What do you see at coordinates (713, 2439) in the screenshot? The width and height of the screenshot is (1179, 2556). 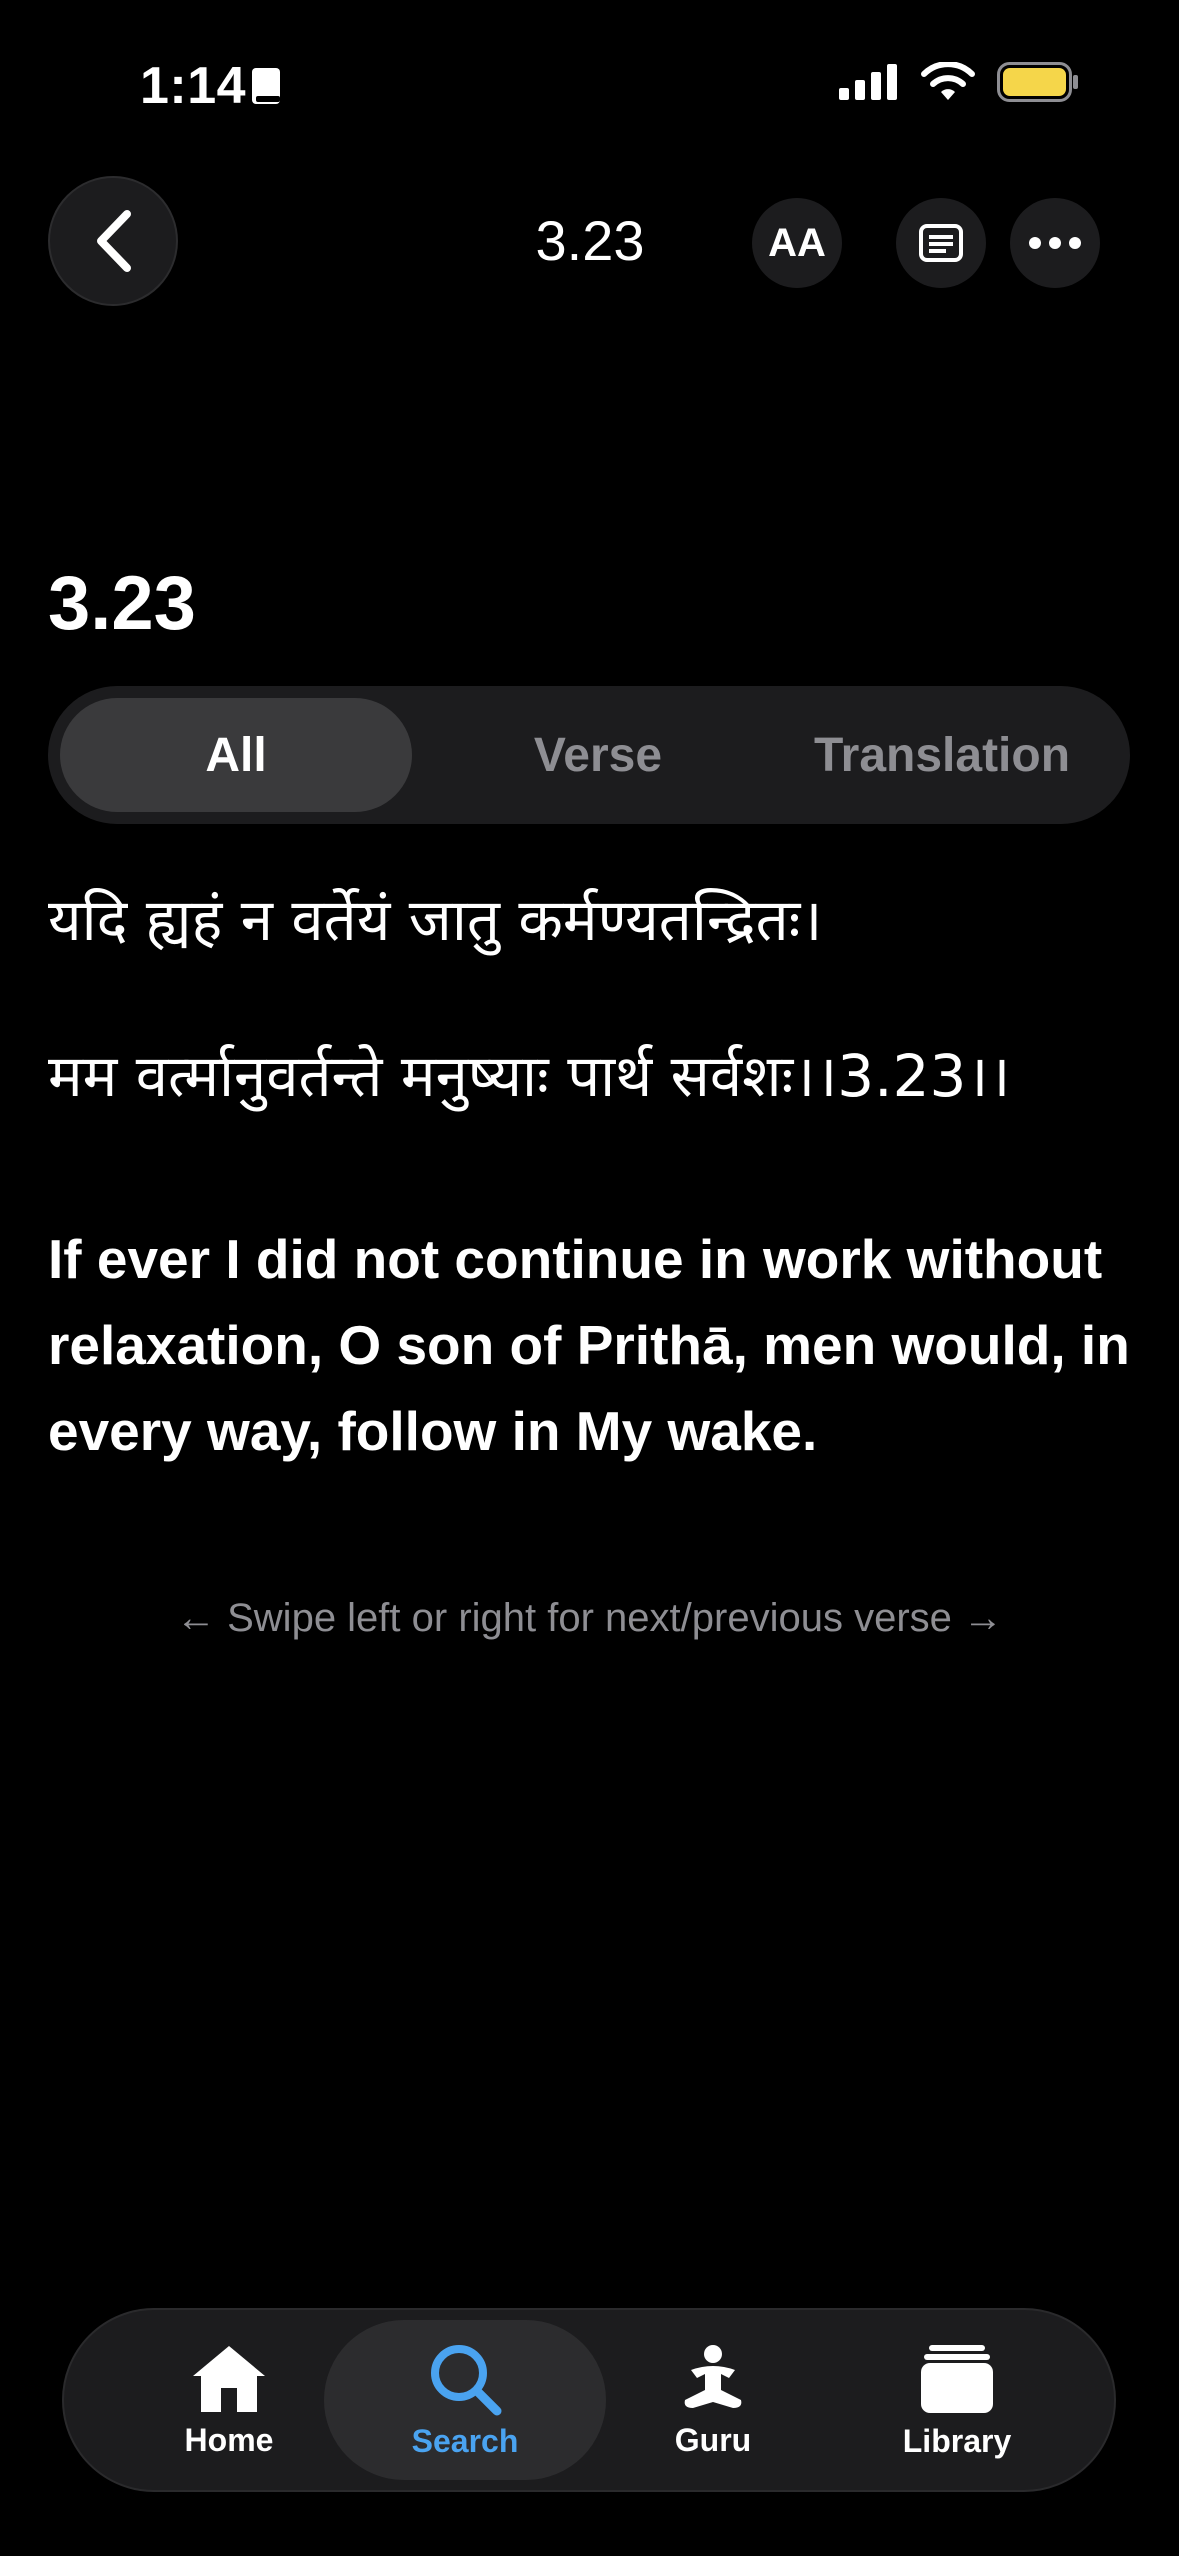 I see `tab-guru-label: Guru` at bounding box center [713, 2439].